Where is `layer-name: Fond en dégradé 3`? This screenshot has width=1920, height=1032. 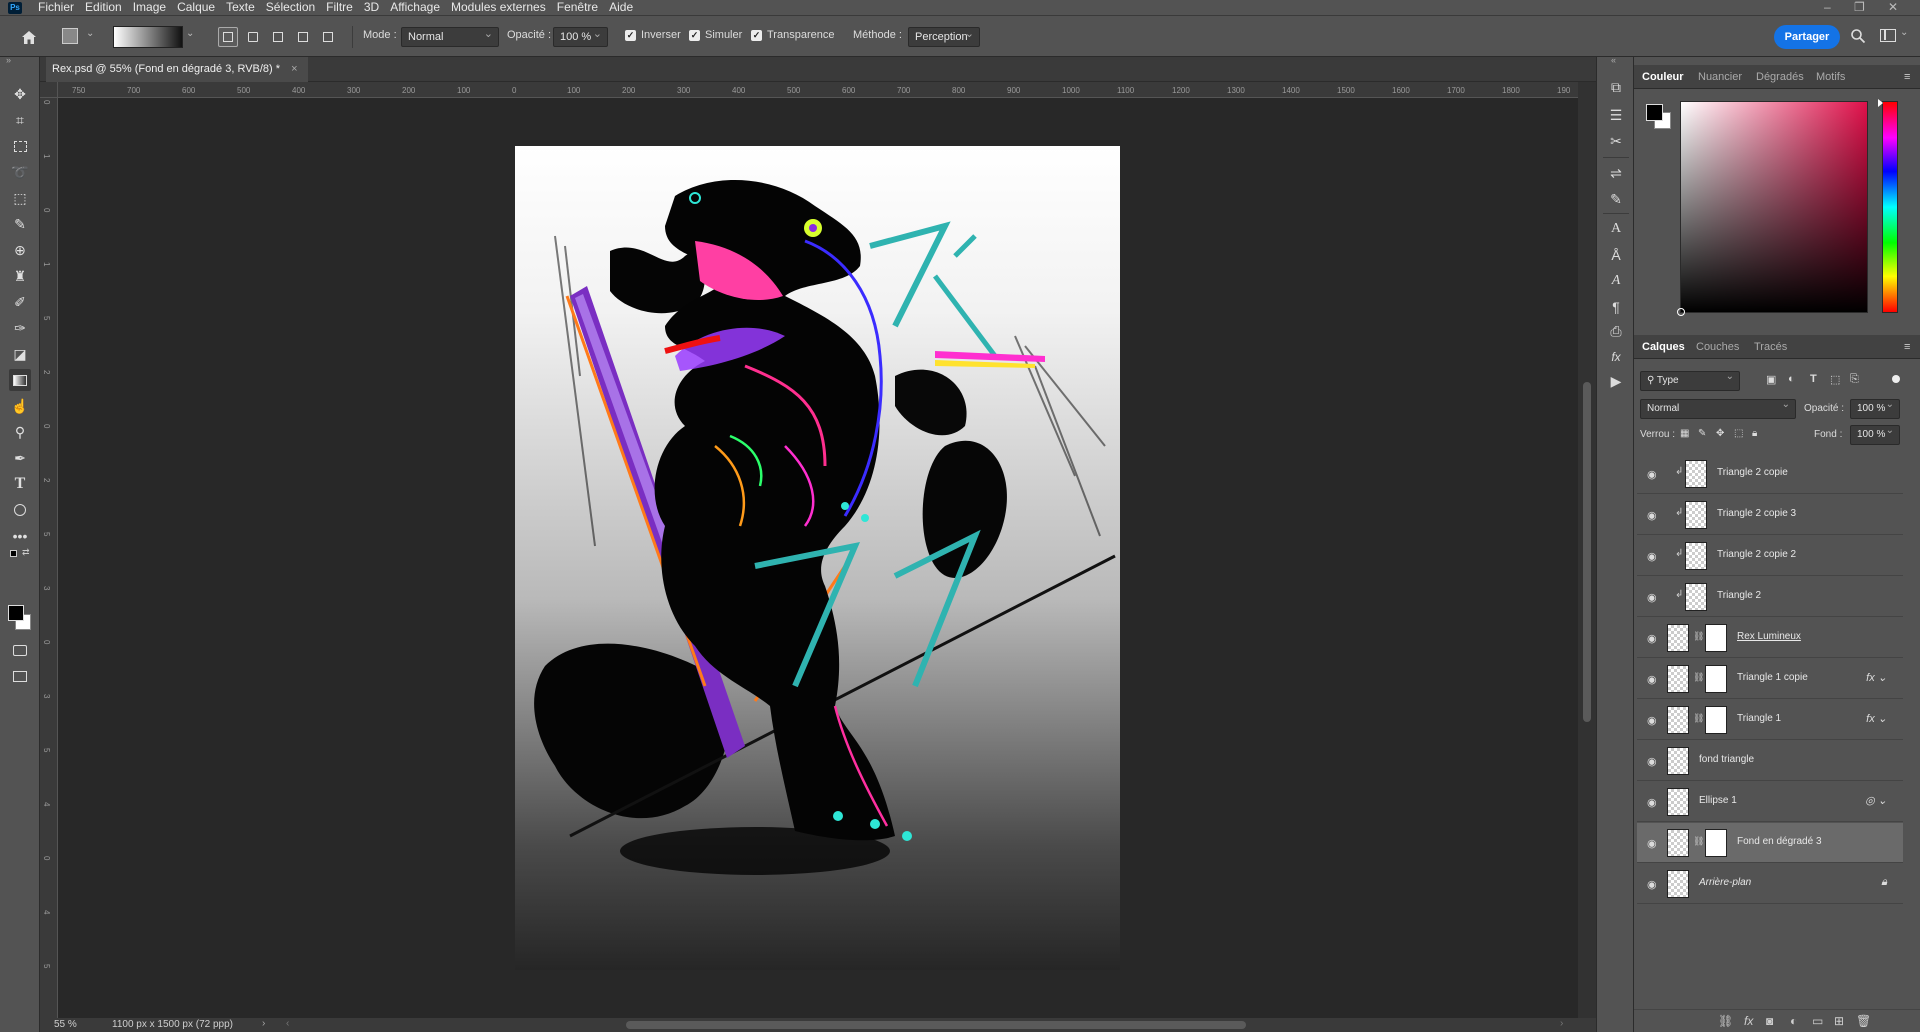 layer-name: Fond en dégradé 3 is located at coordinates (1779, 841).